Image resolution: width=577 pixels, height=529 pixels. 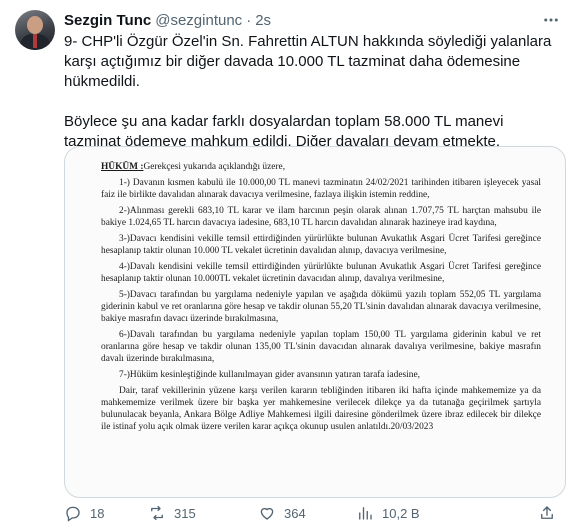 I want to click on more-horizontal-icon, so click(x=551, y=20).